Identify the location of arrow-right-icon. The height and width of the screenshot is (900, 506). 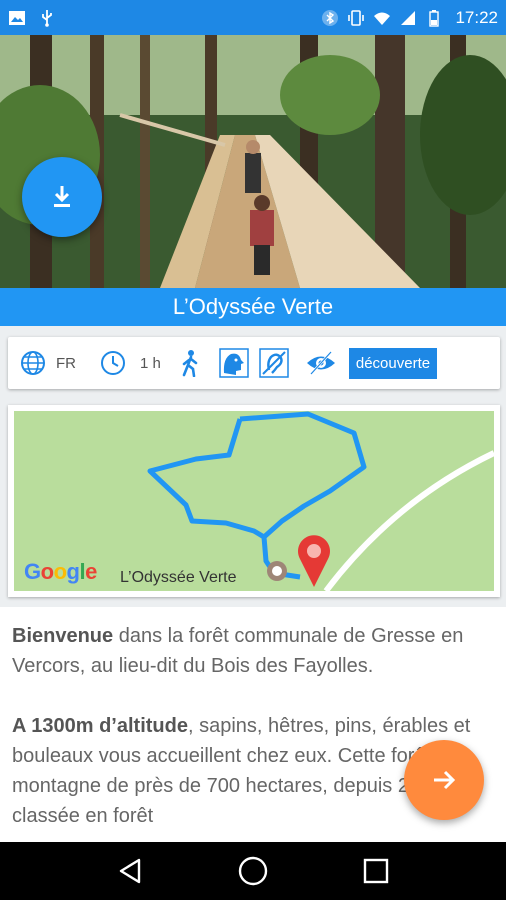
(445, 780).